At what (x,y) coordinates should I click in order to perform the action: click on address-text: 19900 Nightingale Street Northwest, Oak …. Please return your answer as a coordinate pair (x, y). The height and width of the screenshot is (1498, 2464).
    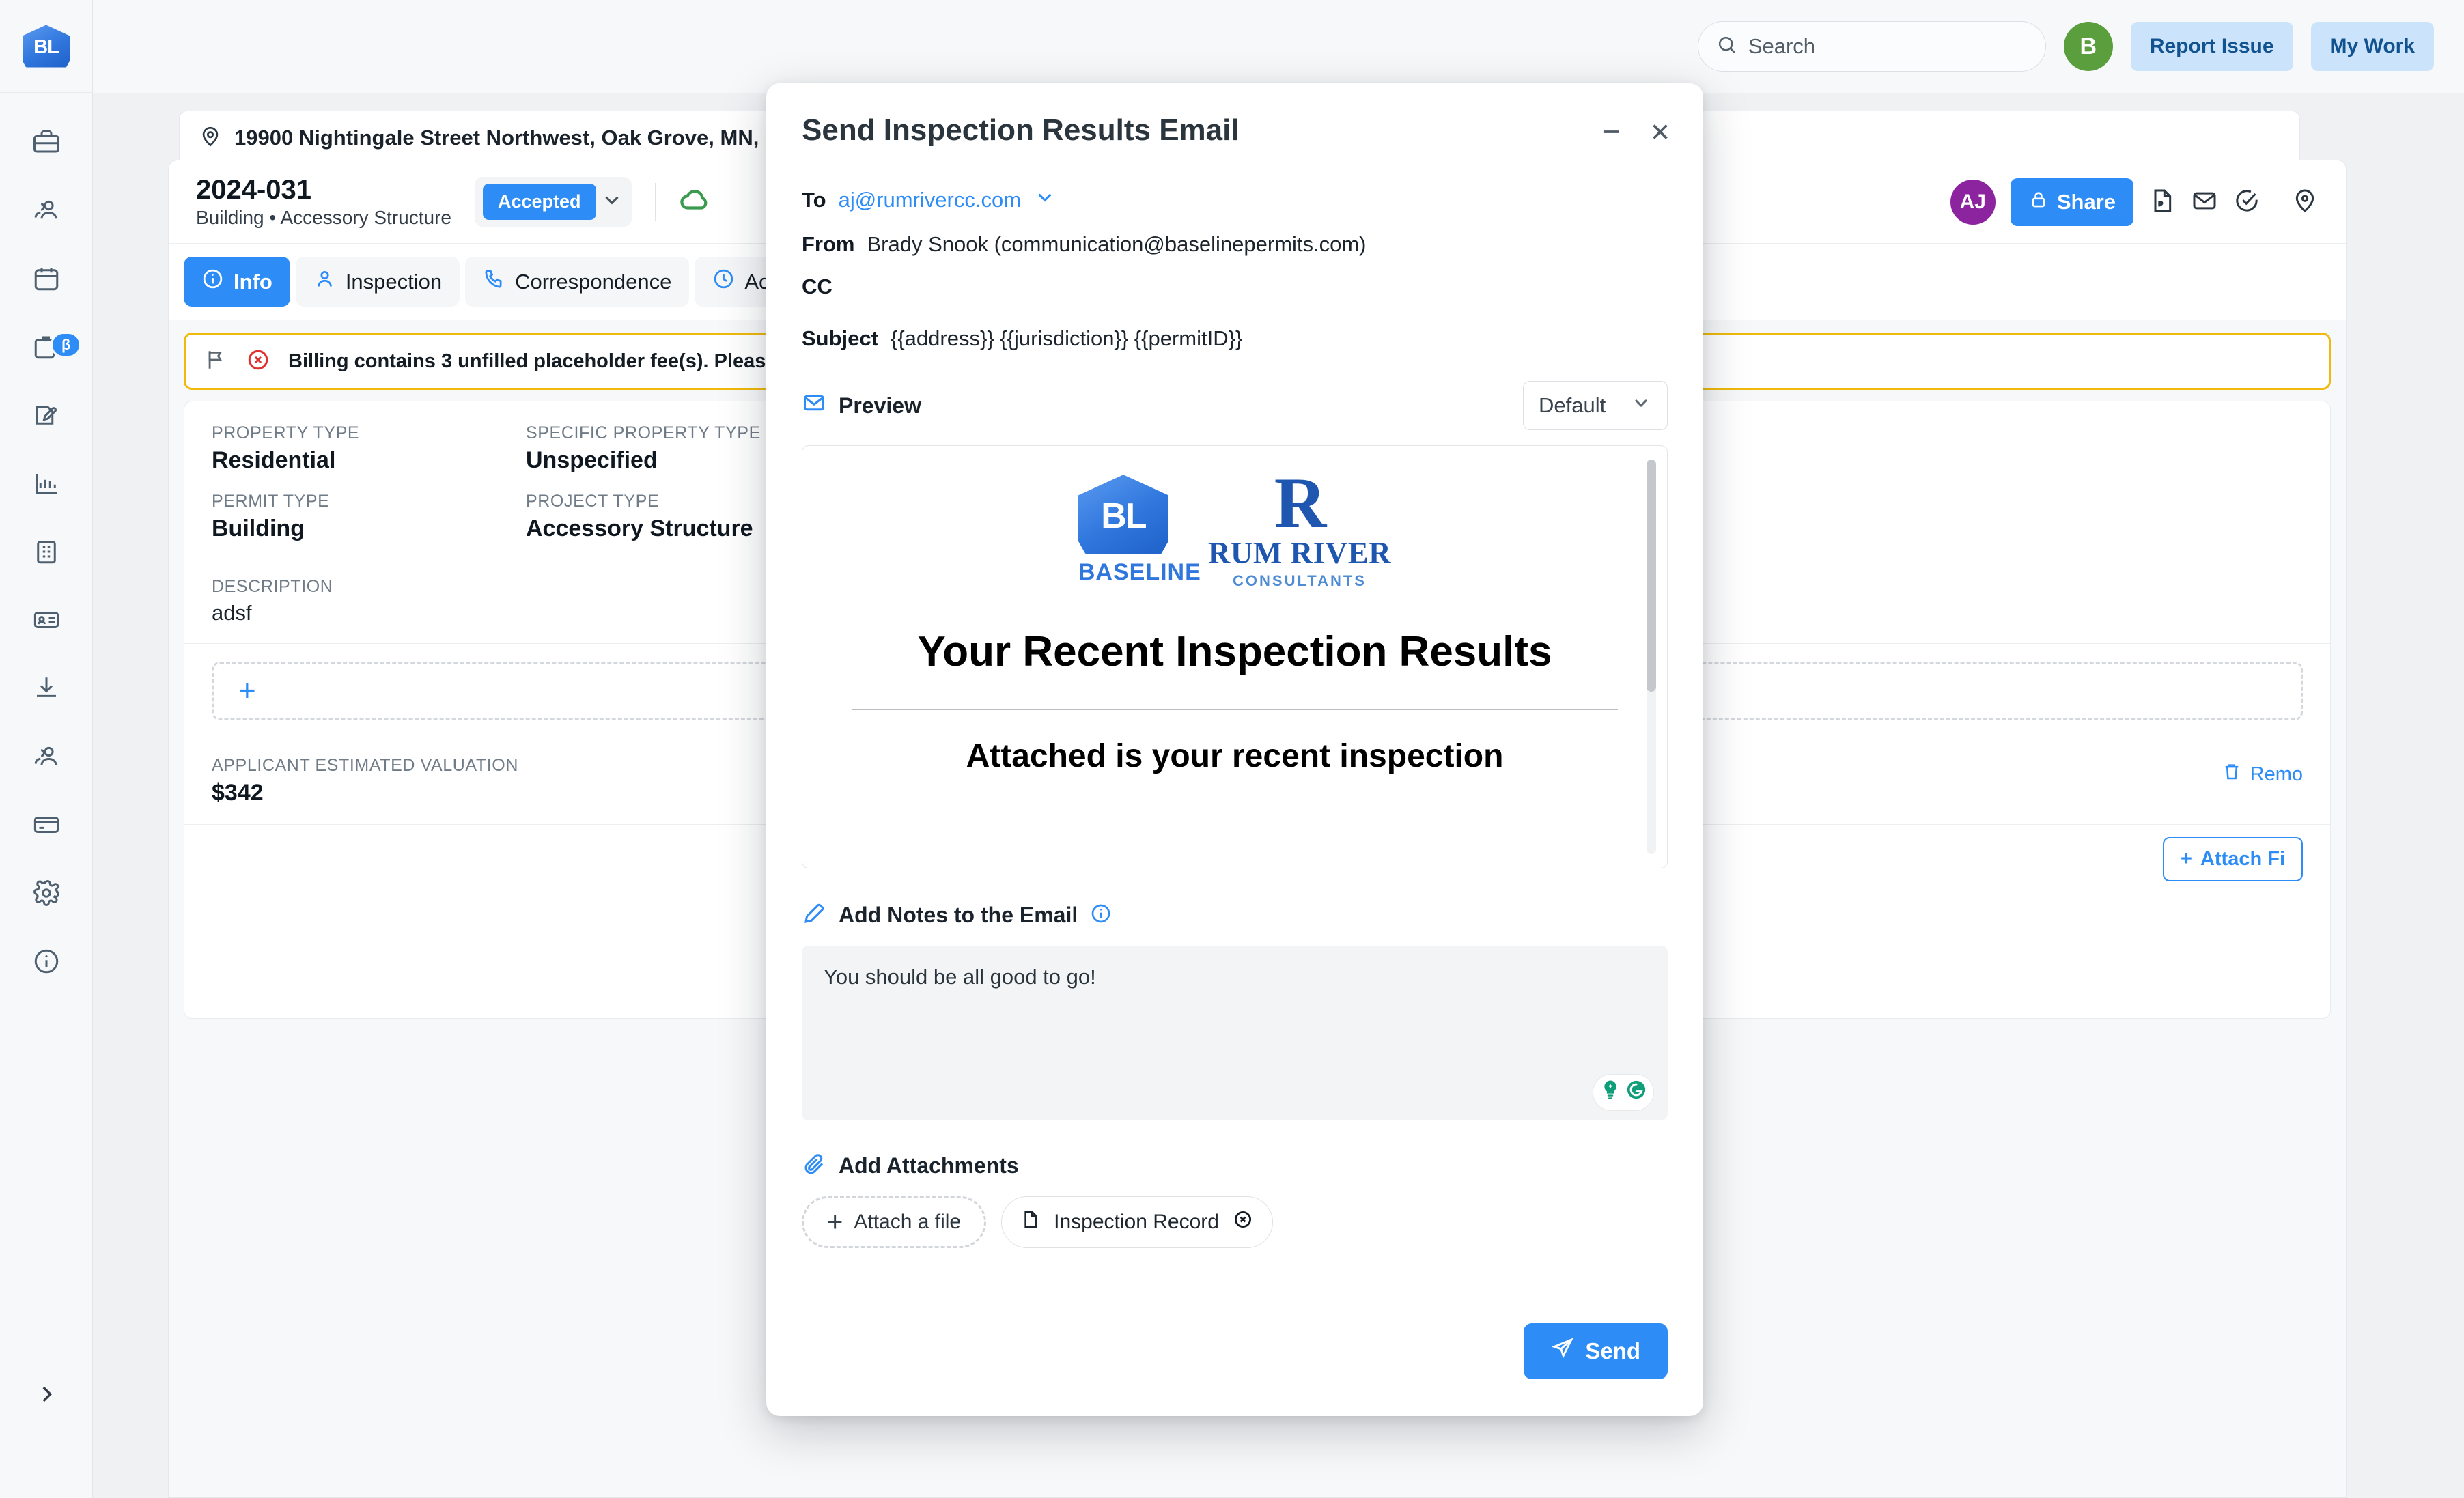
    Looking at the image, I should click on (522, 138).